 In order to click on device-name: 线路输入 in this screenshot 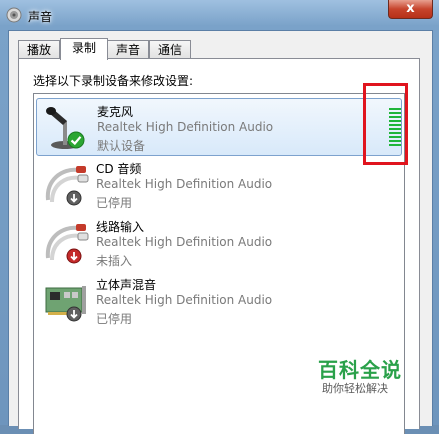, I will do `click(120, 227)`.